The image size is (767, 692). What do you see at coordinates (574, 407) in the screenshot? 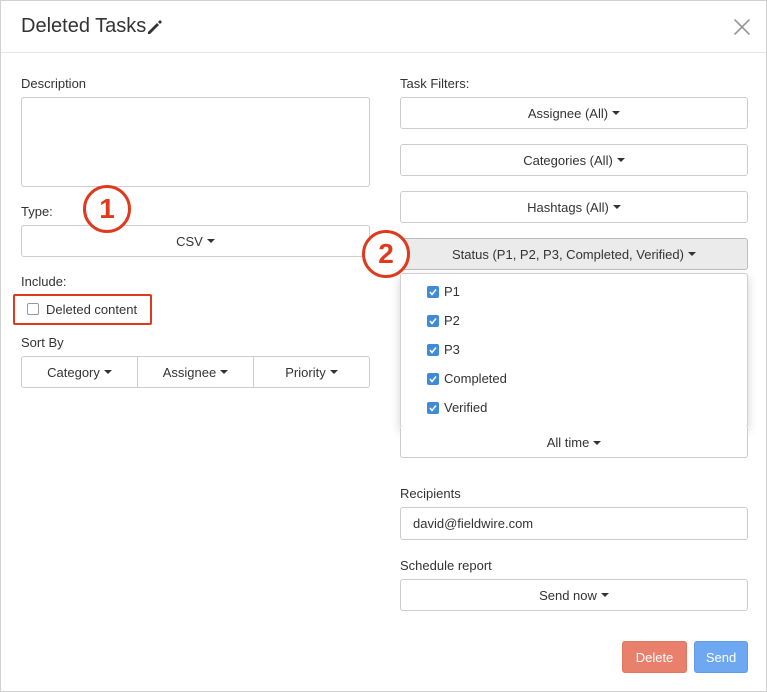
I see `status-option-verified: Verified` at bounding box center [574, 407].